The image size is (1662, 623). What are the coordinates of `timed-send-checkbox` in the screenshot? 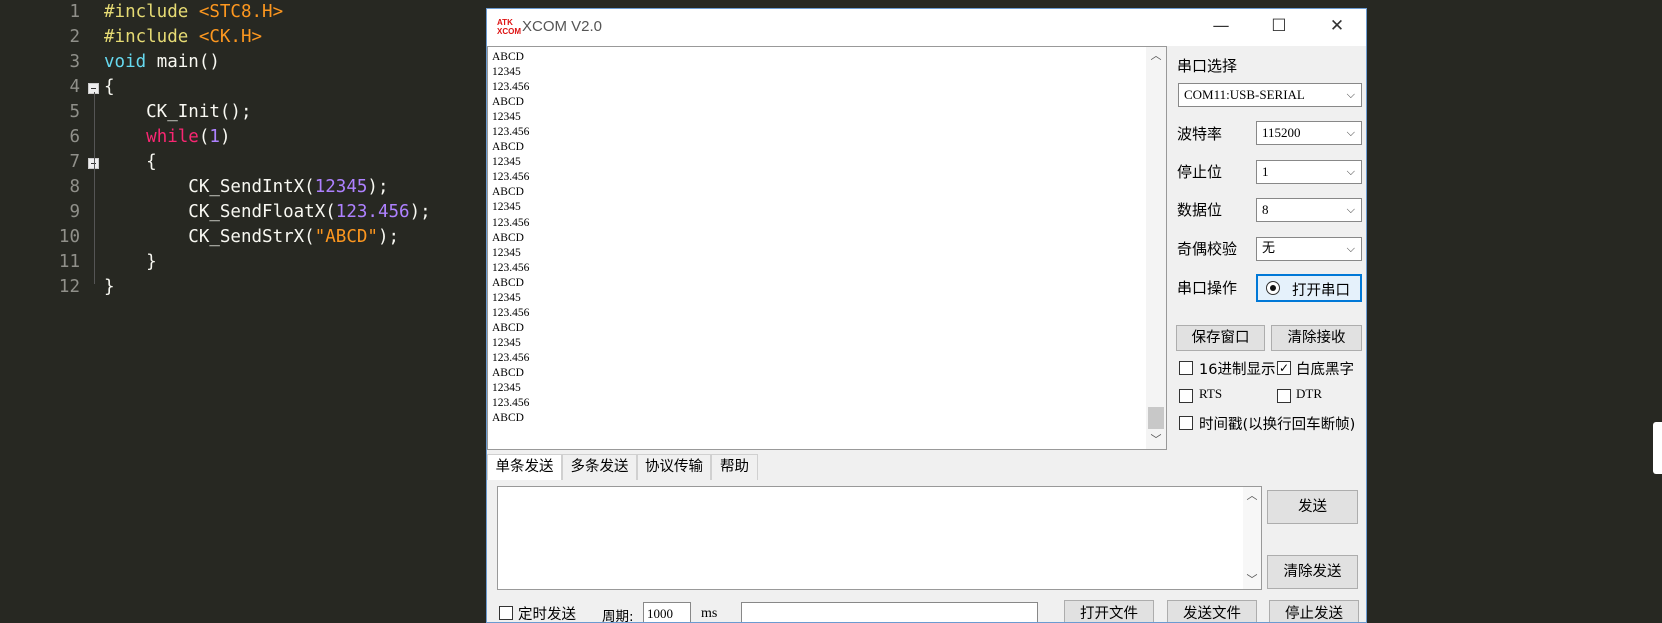 It's located at (506, 613).